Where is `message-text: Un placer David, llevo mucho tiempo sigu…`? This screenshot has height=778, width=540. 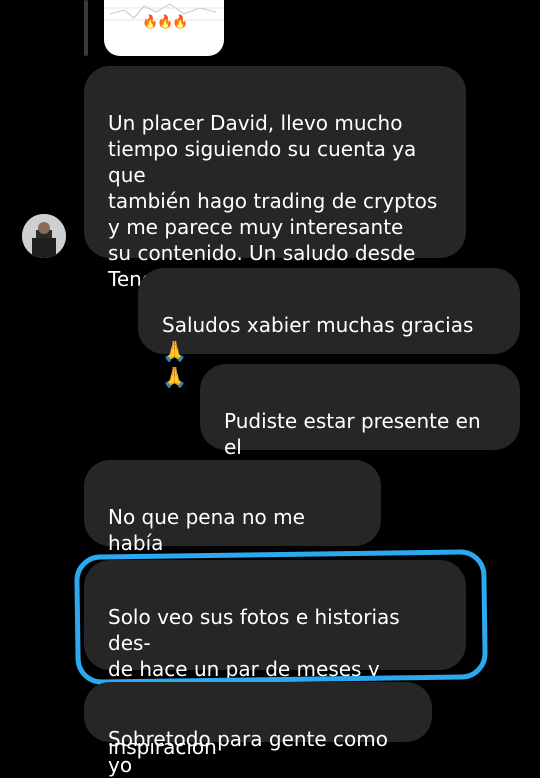 message-text: Un placer David, llevo mucho tiempo sigu… is located at coordinates (273, 201).